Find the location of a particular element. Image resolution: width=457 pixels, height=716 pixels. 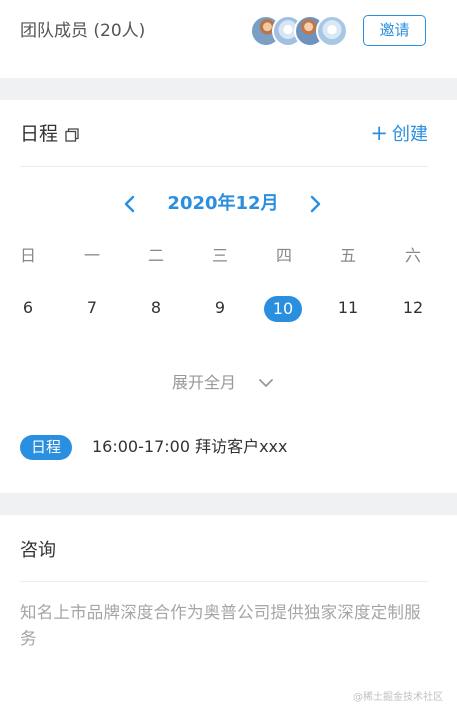

create-schedule-button: + 创建 is located at coordinates (399, 134).